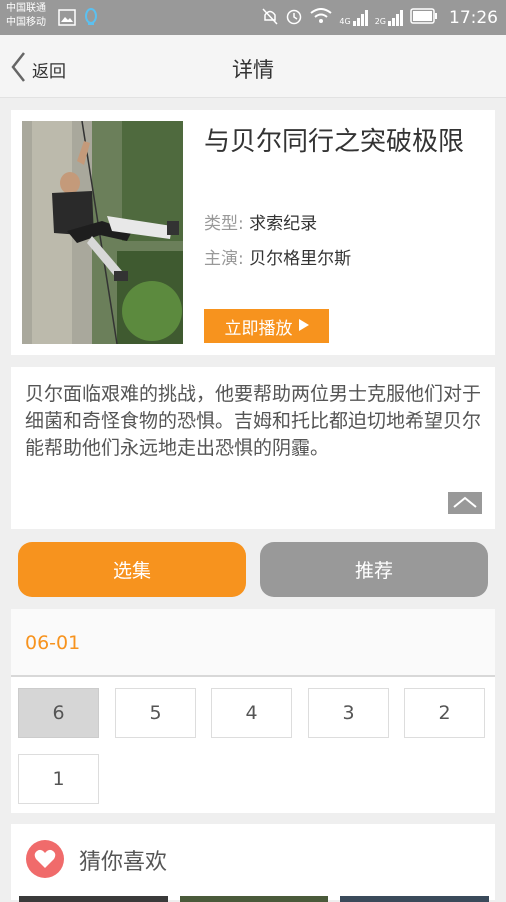 This screenshot has width=506, height=902. Describe the element at coordinates (258, 328) in the screenshot. I see `play-label: 立即播放` at that location.